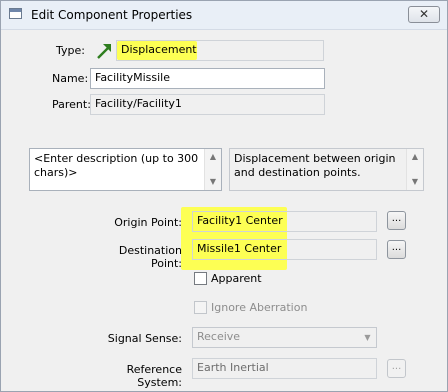 The height and width of the screenshot is (392, 448). I want to click on type-value: Displacement, so click(159, 49).